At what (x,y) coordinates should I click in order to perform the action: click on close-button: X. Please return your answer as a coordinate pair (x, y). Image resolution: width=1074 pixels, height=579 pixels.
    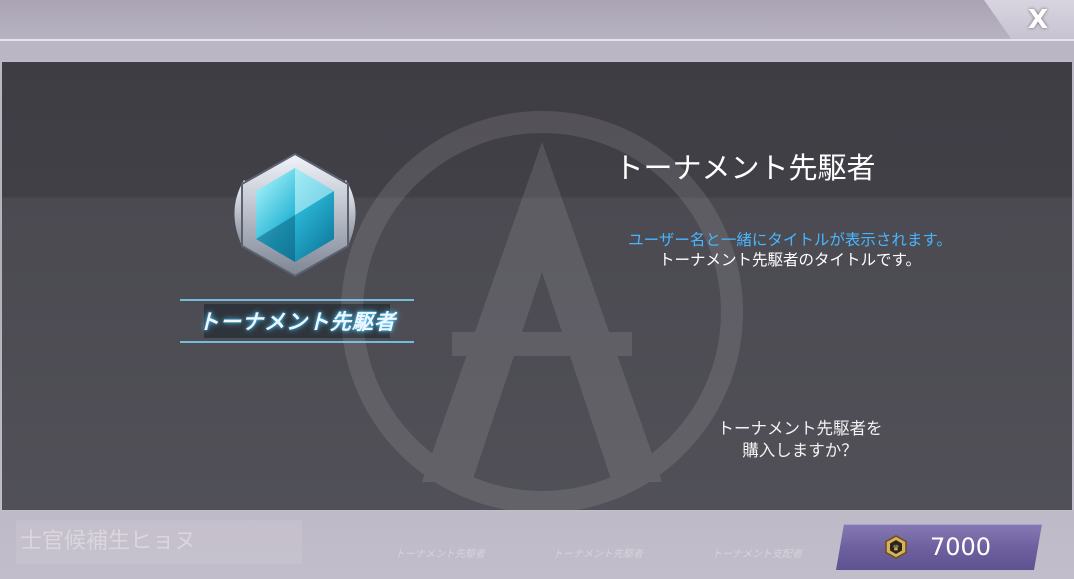
    Looking at the image, I should click on (1038, 20).